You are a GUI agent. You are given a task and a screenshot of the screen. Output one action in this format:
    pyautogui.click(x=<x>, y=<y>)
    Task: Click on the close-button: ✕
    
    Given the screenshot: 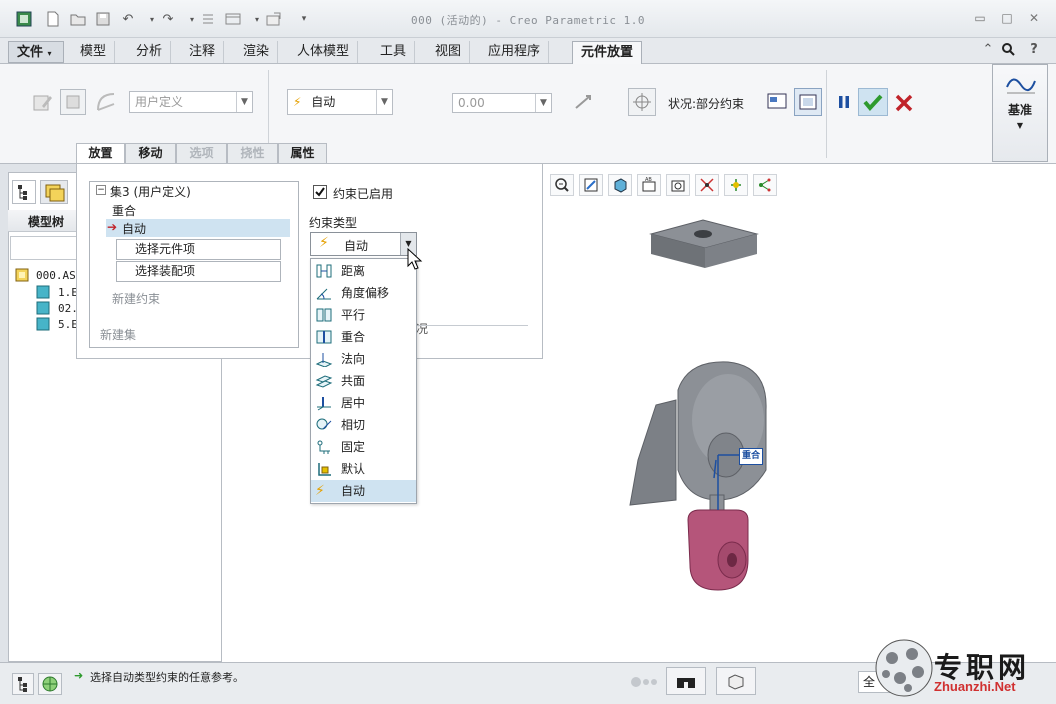 What is the action you would take?
    pyautogui.click(x=1034, y=18)
    